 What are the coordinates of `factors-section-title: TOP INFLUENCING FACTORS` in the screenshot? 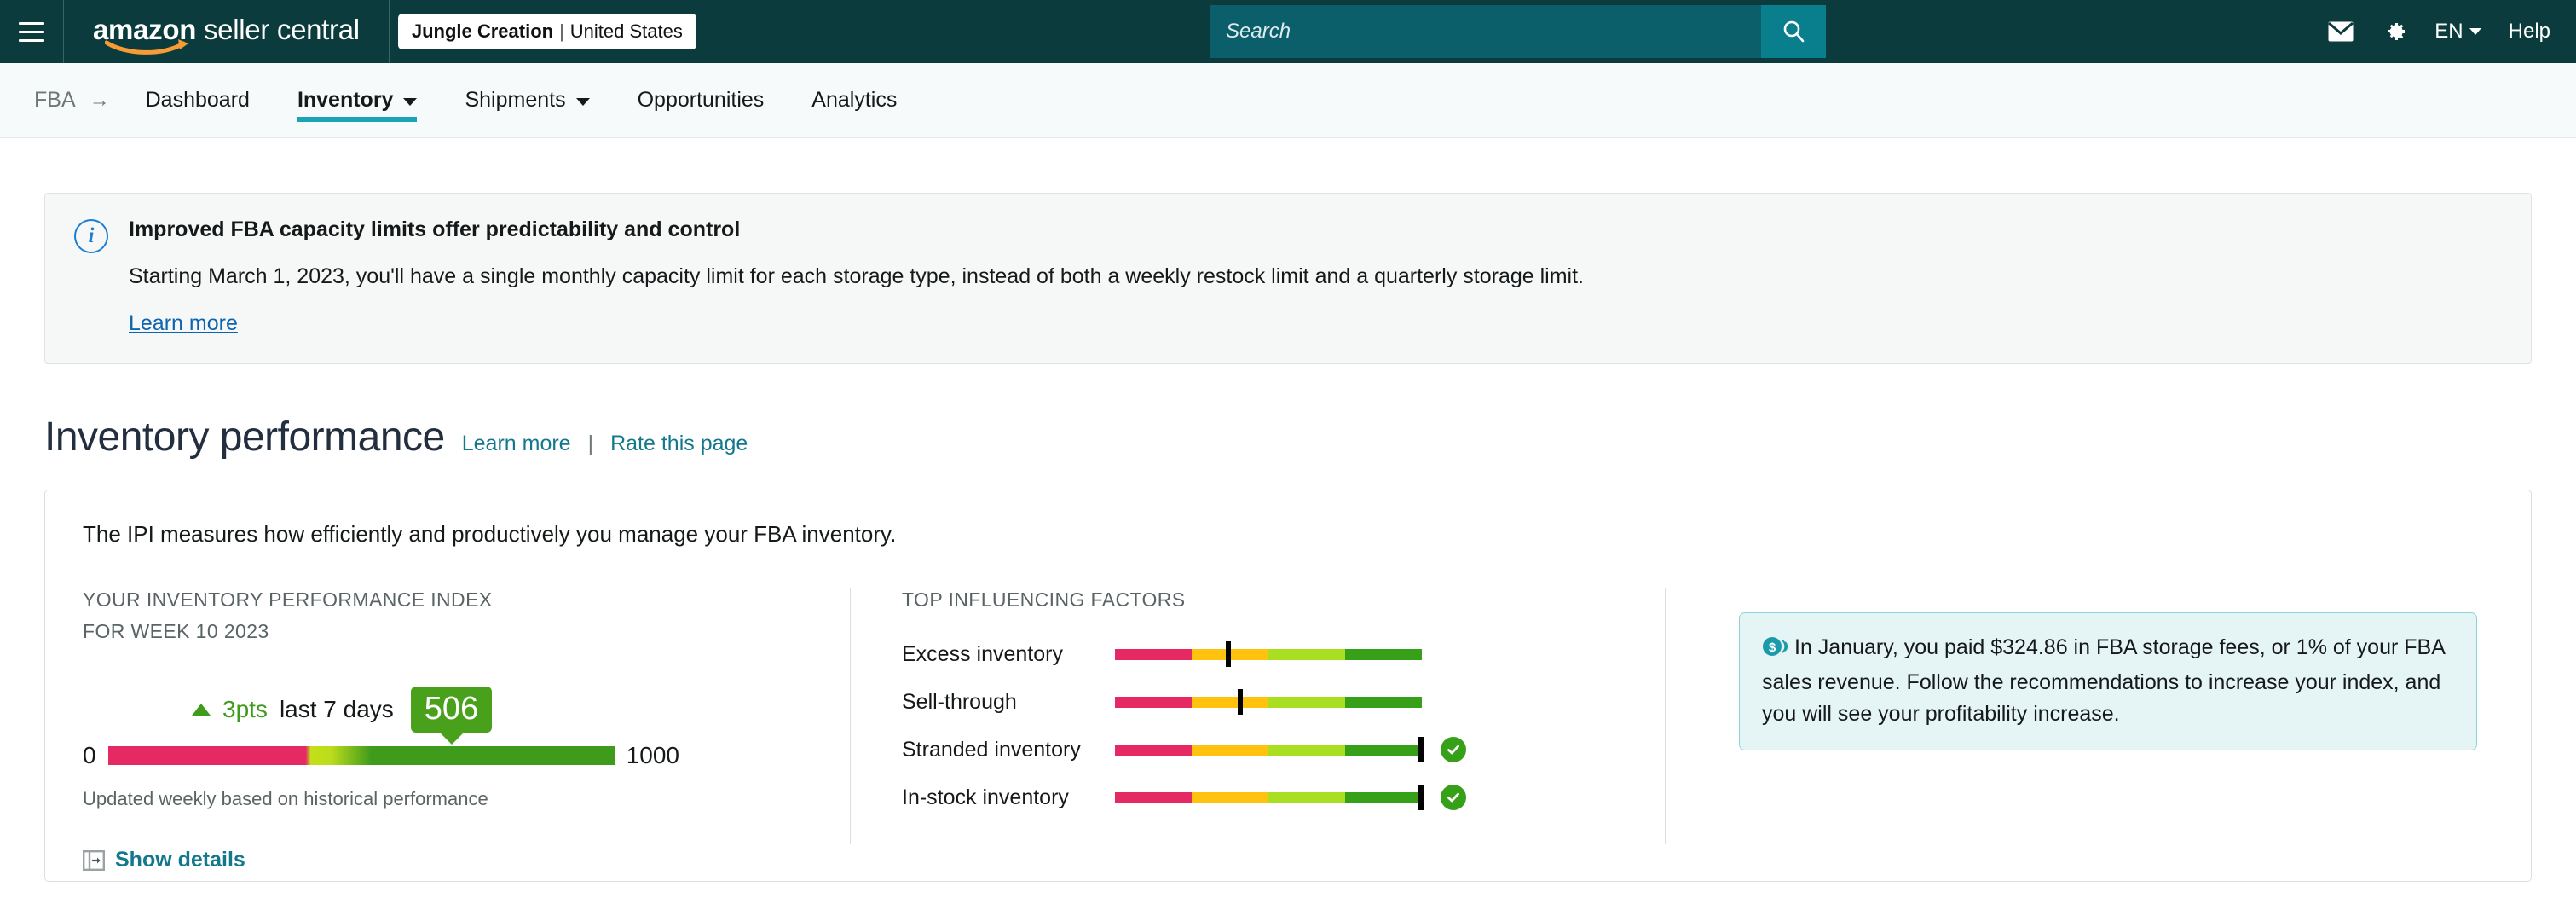 It's located at (1044, 599).